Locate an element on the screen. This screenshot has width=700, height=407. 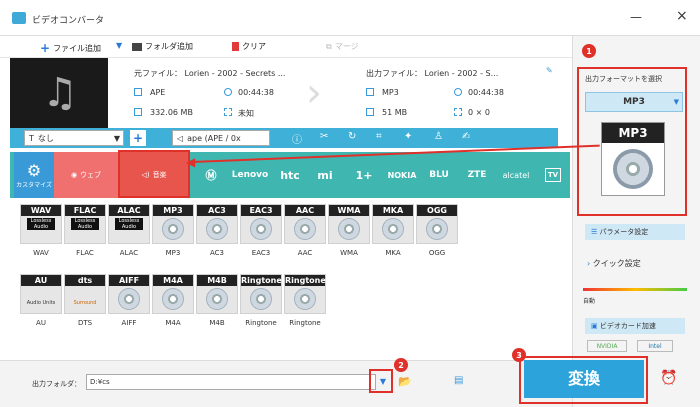
tab-nokia: NOKIA is located at coordinates (402, 175).